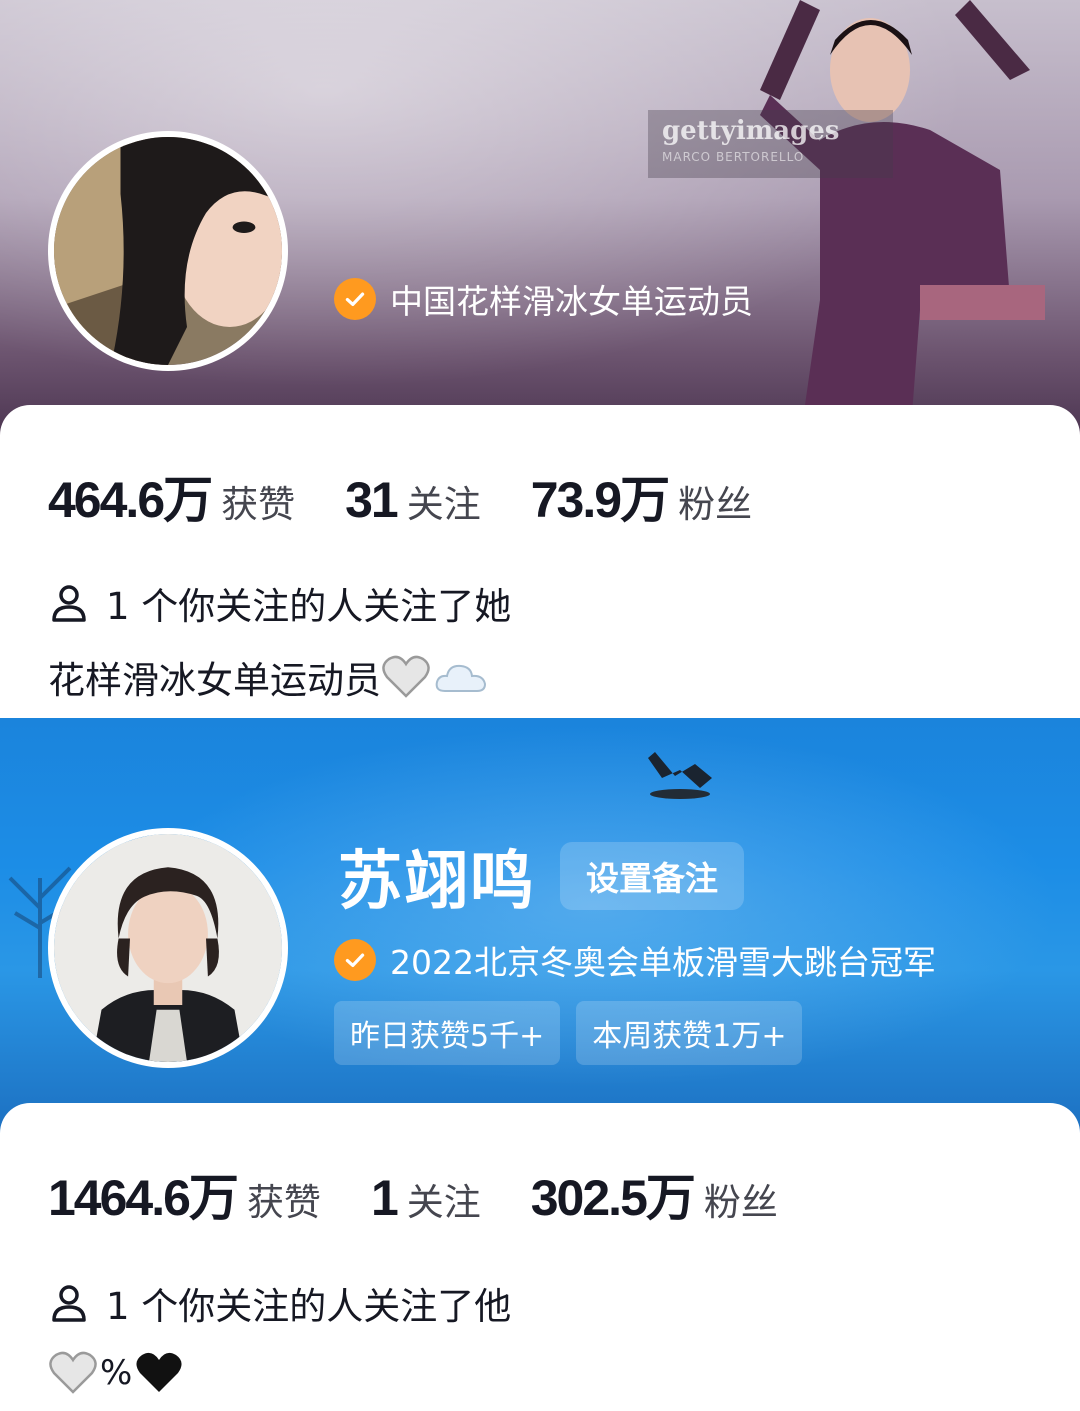  I want to click on profile2-mutual-follow: 1 个你关注的人关注了他, so click(279, 1303).